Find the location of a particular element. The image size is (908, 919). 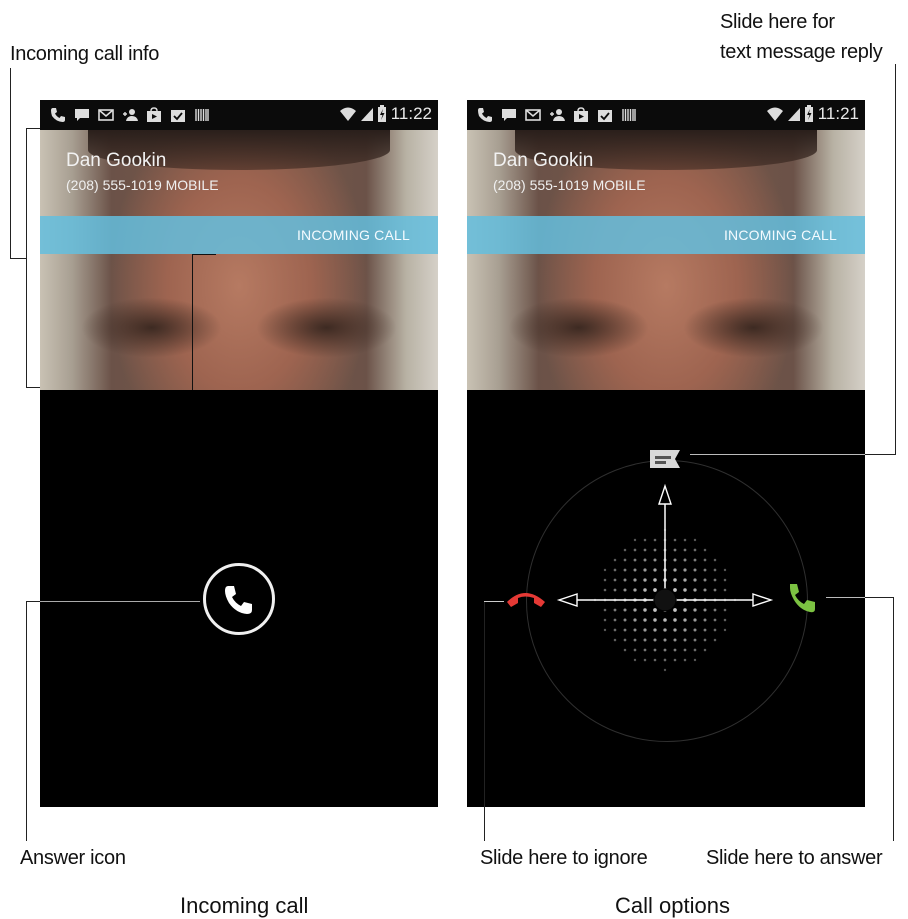

battery-charging-icon is located at coordinates (381, 113).